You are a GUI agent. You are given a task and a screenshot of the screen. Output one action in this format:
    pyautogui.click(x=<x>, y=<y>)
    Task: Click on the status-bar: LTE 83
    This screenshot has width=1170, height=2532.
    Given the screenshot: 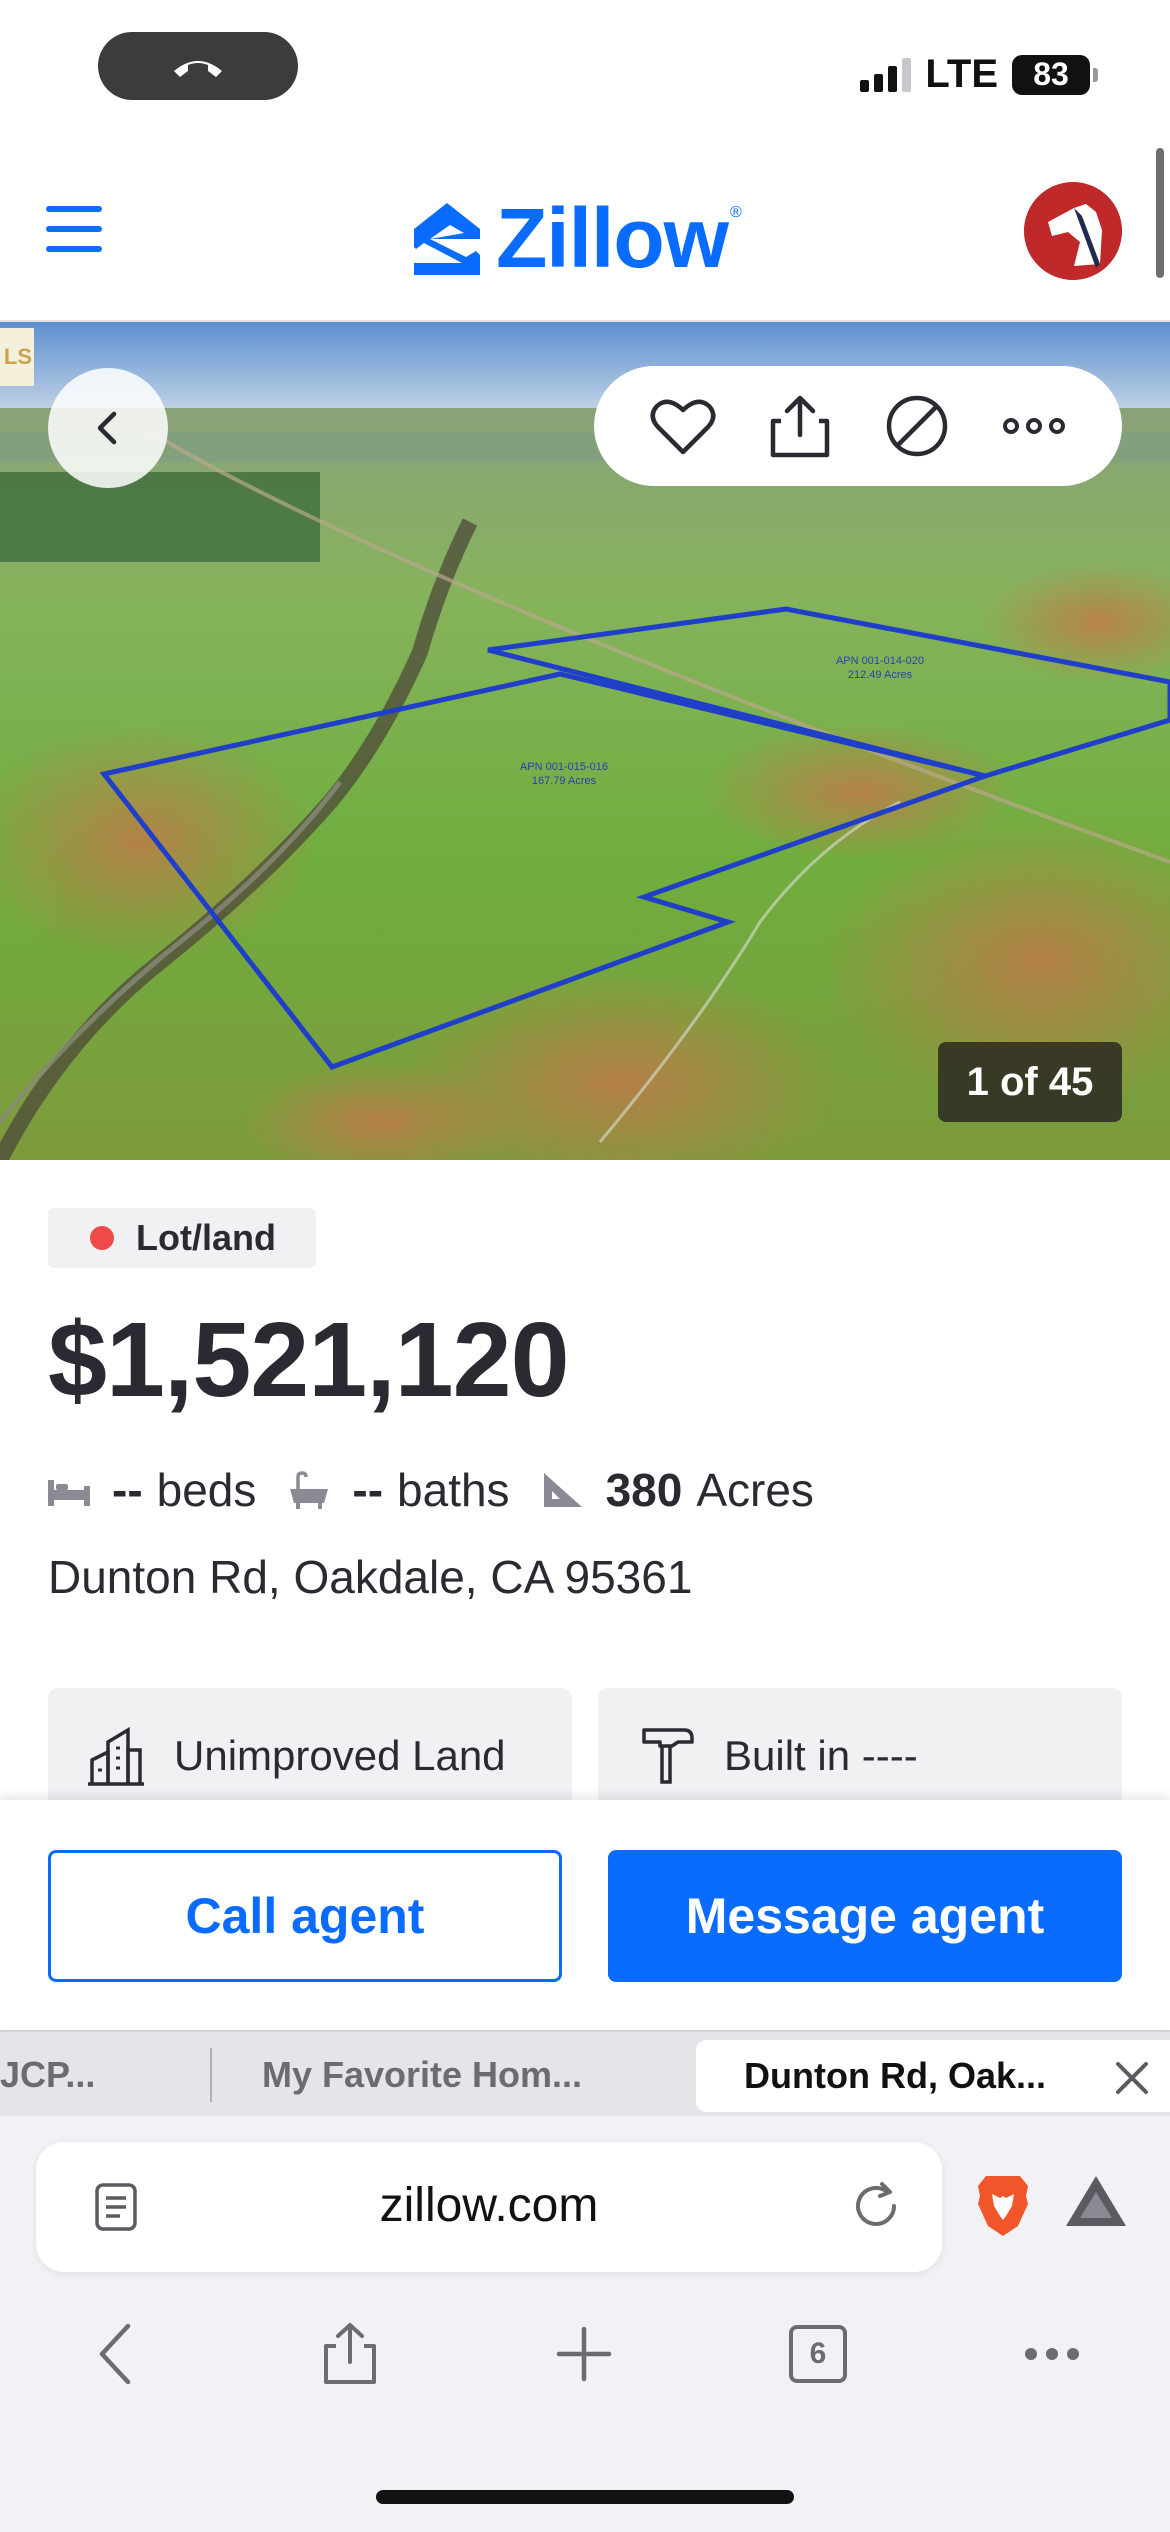 What is the action you would take?
    pyautogui.click(x=585, y=70)
    